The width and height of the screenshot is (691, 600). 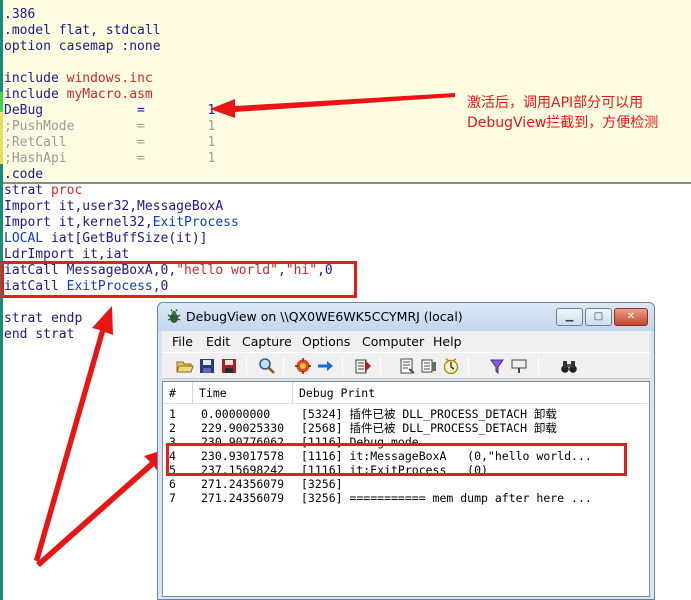 I want to click on menu-bar: File Edit Capture Options Computer Help, so click(x=406, y=341).